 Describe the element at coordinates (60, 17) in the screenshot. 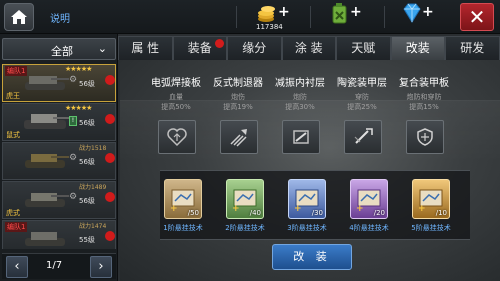

I see `help-link: 说明` at that location.